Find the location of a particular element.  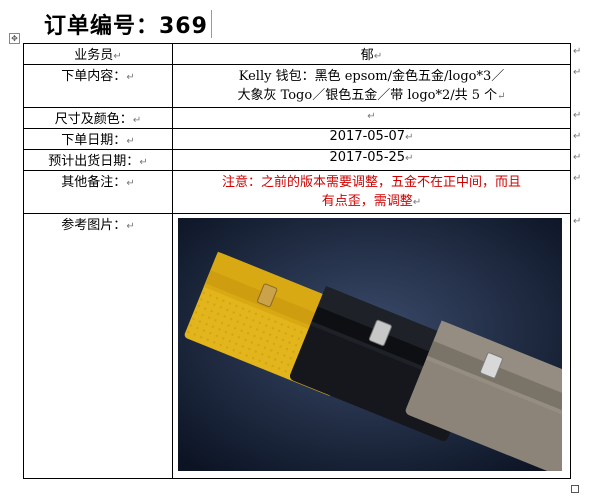

size-color-value-cell: ↵ is located at coordinates (371, 118).